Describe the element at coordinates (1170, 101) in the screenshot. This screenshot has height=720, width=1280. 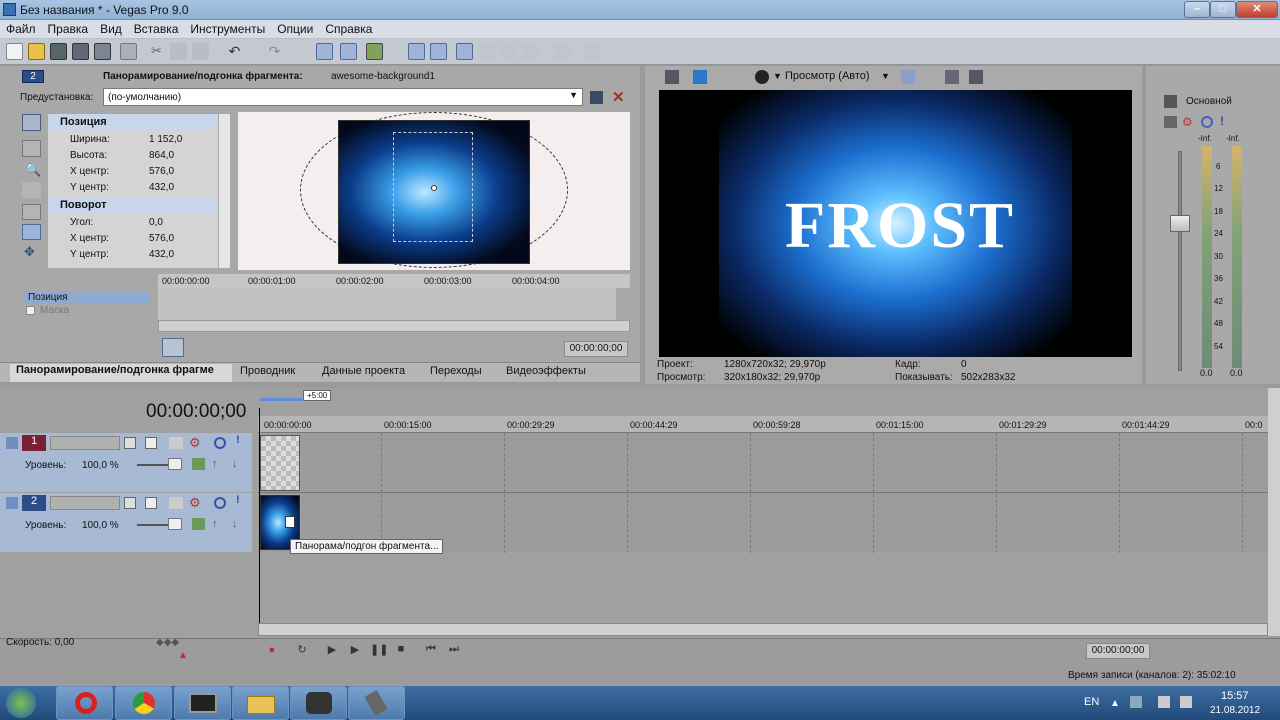
I see `bus-properties-icon` at that location.